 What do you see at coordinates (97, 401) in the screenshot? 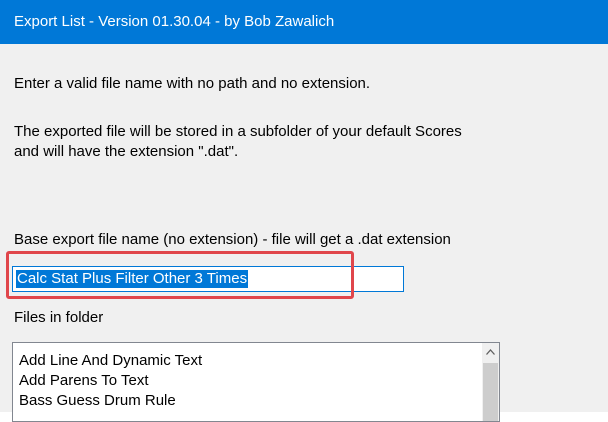
I see `list-item: Bass Guess Drum Rule` at bounding box center [97, 401].